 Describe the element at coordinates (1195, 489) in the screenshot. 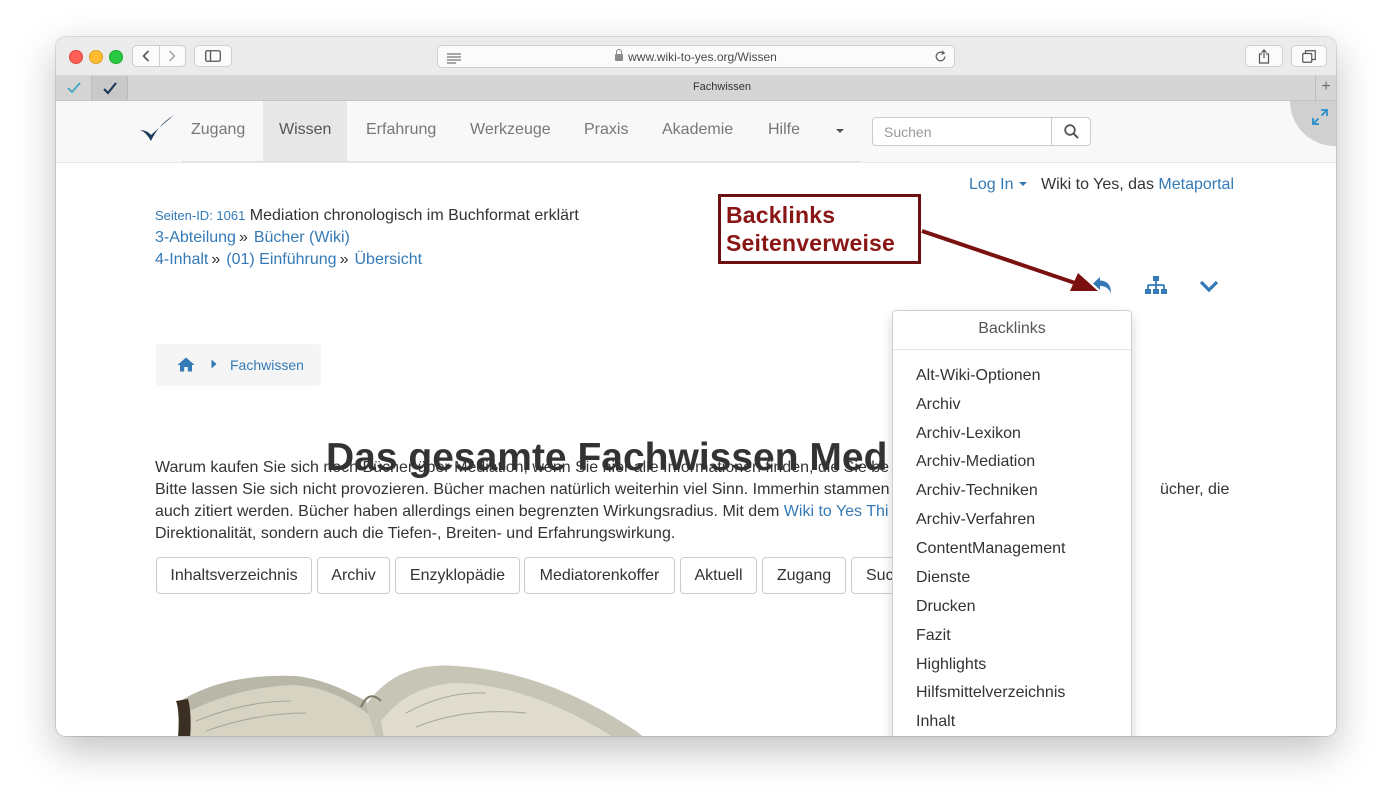

I see `intro-line2-tail: ücher, die` at that location.